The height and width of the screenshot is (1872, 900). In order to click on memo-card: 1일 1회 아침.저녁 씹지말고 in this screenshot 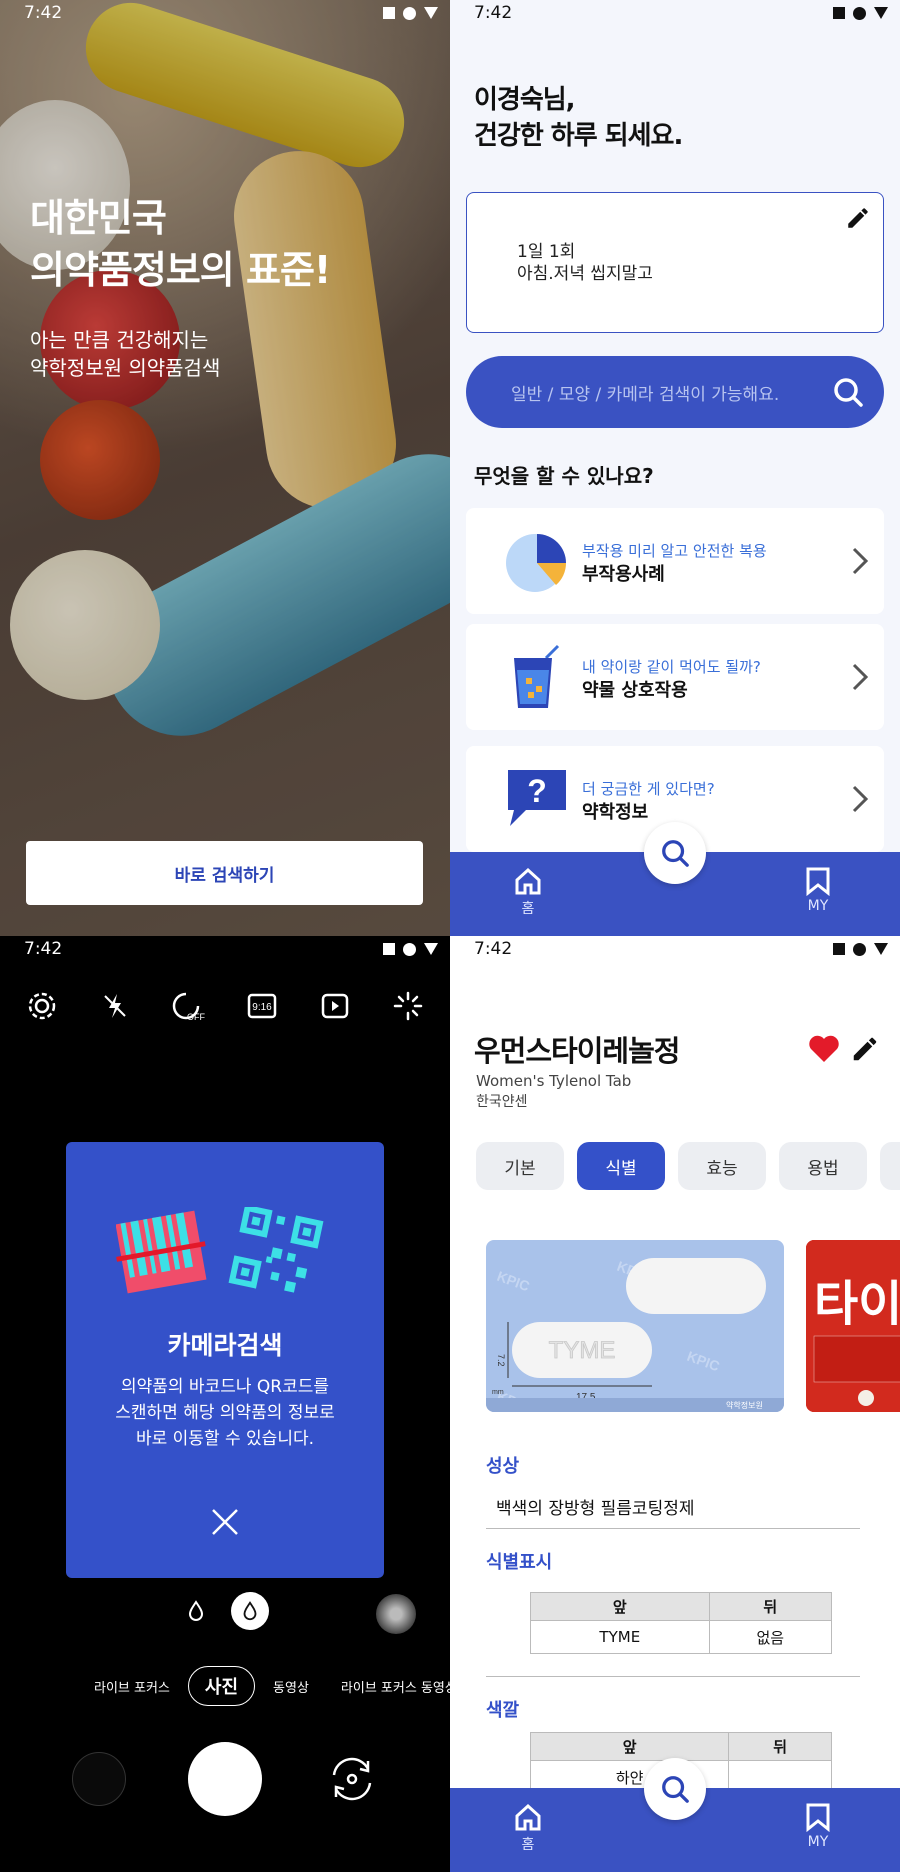, I will do `click(675, 262)`.